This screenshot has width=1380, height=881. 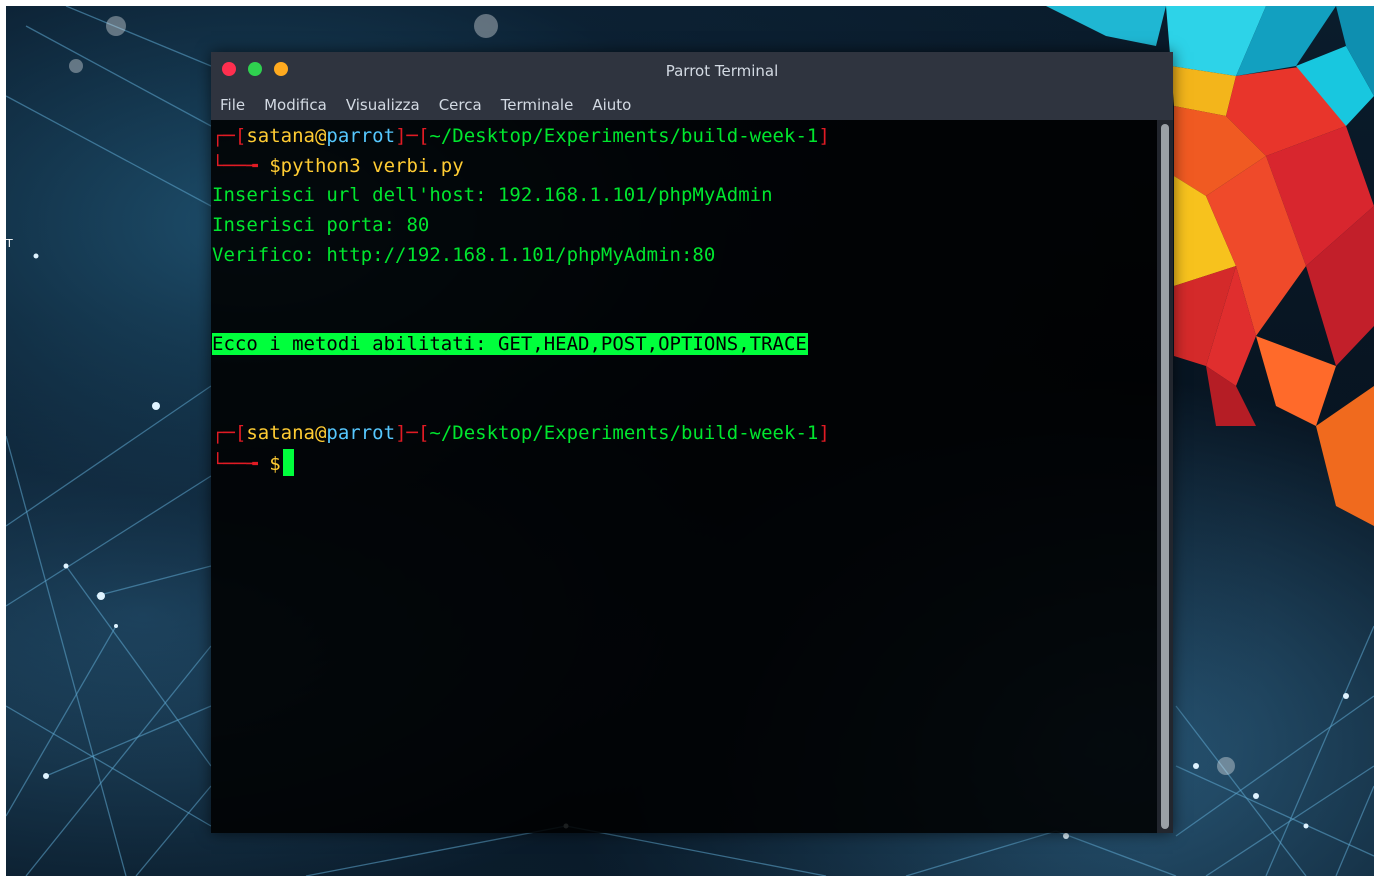 What do you see at coordinates (295, 105) in the screenshot?
I see `menu-modifica: Modifica` at bounding box center [295, 105].